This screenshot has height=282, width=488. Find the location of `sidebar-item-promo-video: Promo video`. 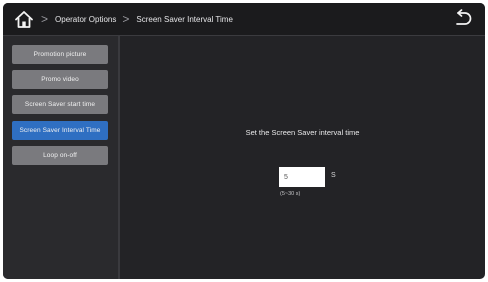

sidebar-item-promo-video: Promo video is located at coordinates (60, 79).